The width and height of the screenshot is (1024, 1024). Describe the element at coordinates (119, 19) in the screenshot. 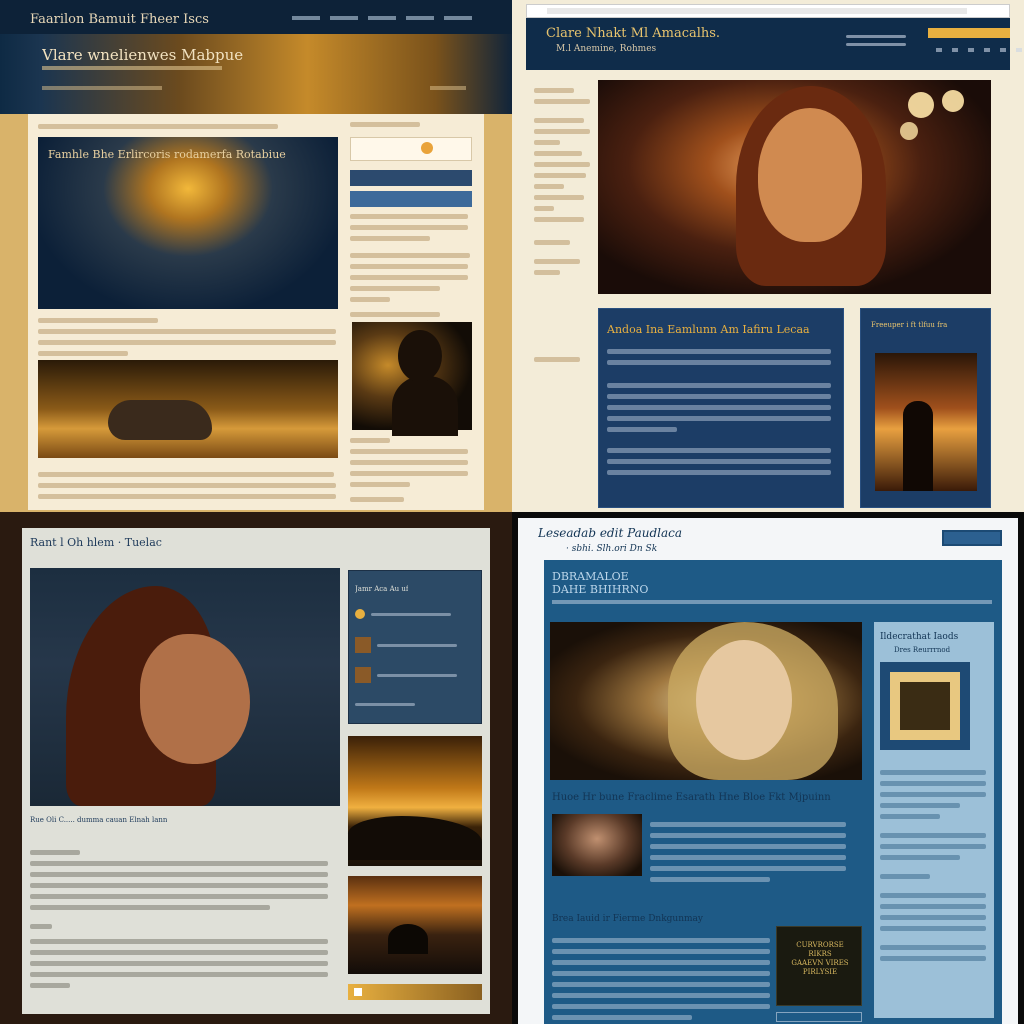

I see `site-title: Faarilon Bamuit Fheer Iscs` at that location.